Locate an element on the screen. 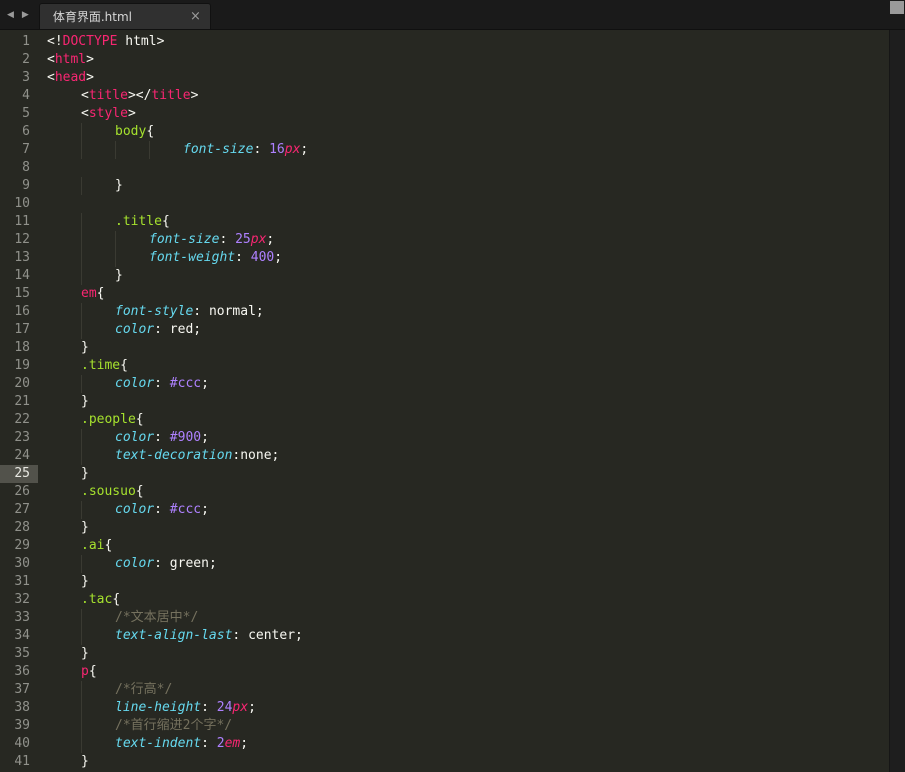  code-line: 30 color: green; is located at coordinates (444, 564).